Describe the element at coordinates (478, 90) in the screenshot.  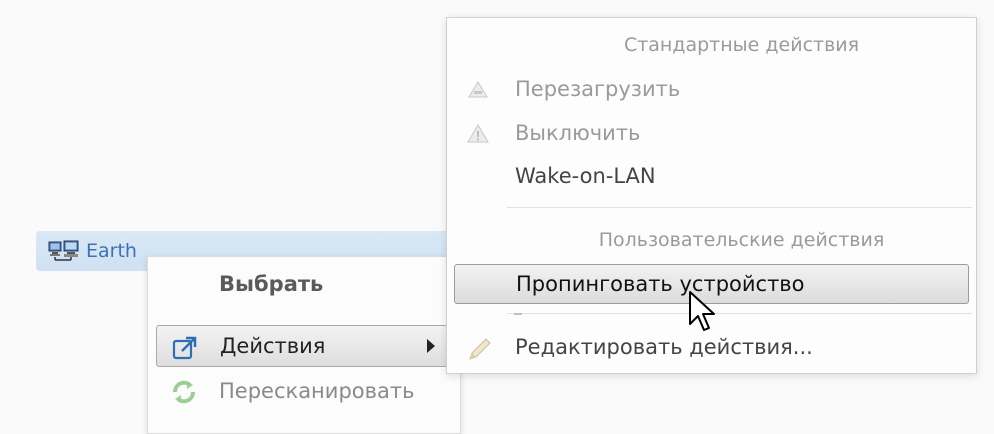
I see `restart-icon` at that location.